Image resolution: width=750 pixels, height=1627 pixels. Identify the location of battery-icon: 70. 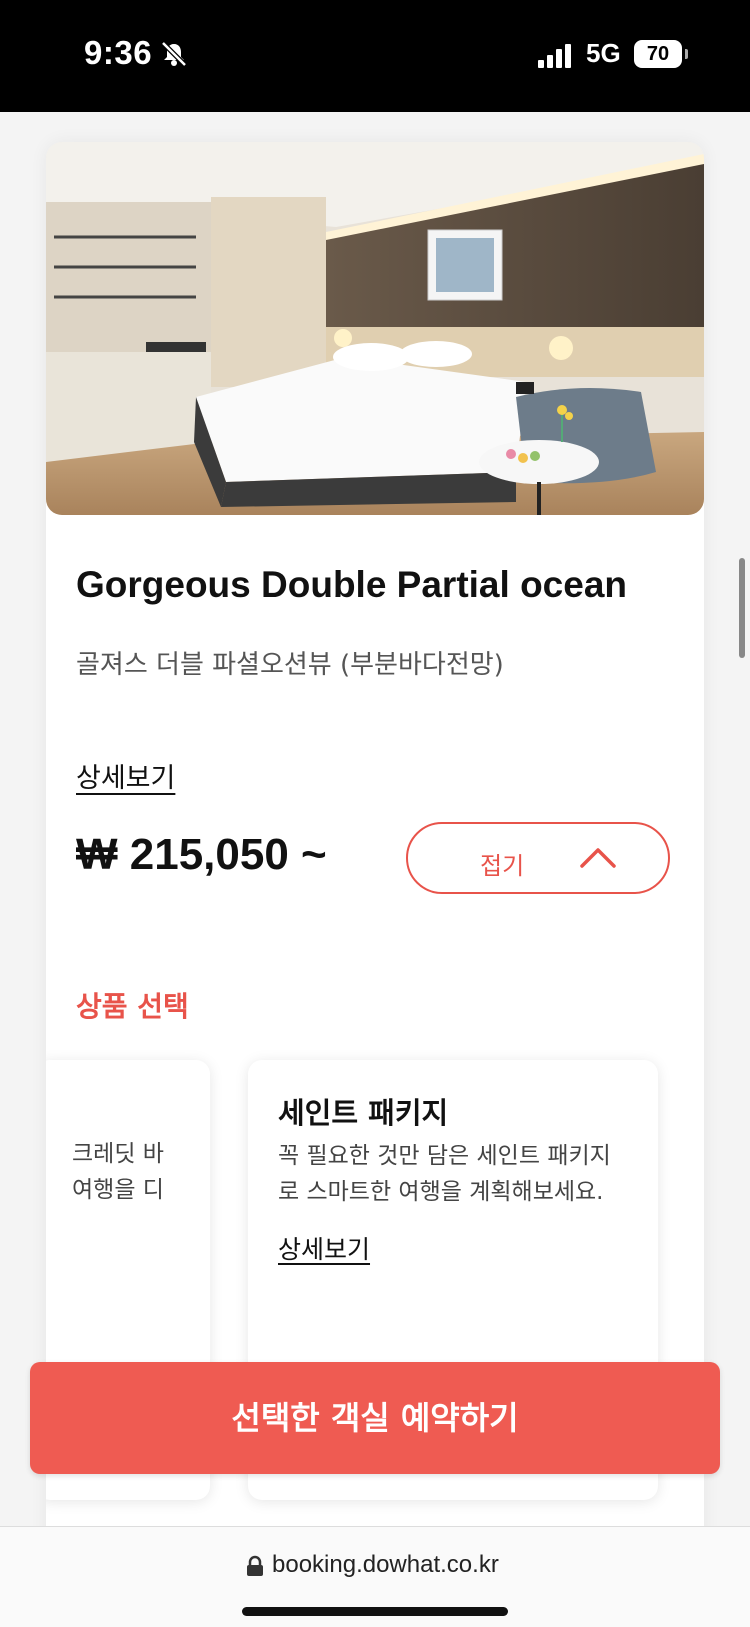
(661, 54).